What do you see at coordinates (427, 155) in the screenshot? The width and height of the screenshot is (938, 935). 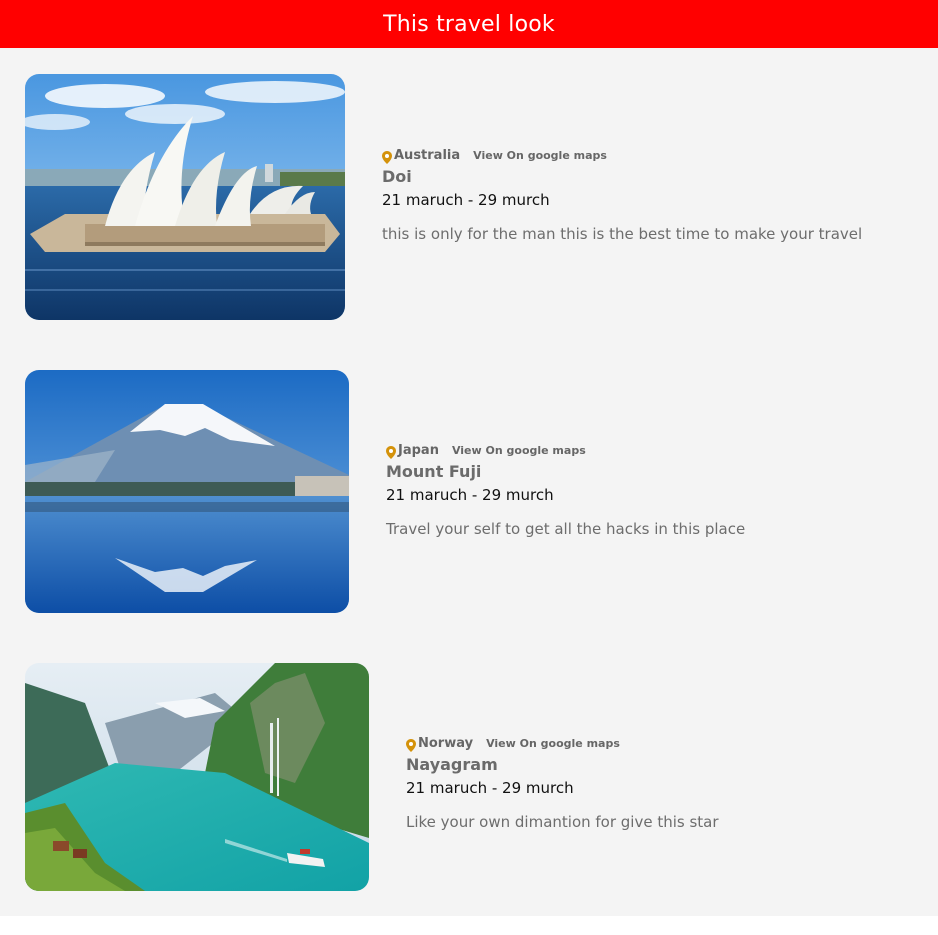 I see `country-label: Australia` at bounding box center [427, 155].